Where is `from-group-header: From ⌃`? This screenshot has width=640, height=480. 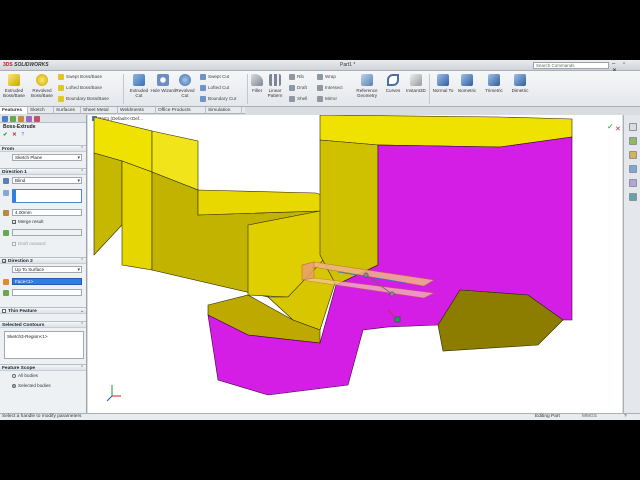
from-group-header: From ⌃ is located at coordinates (43, 148).